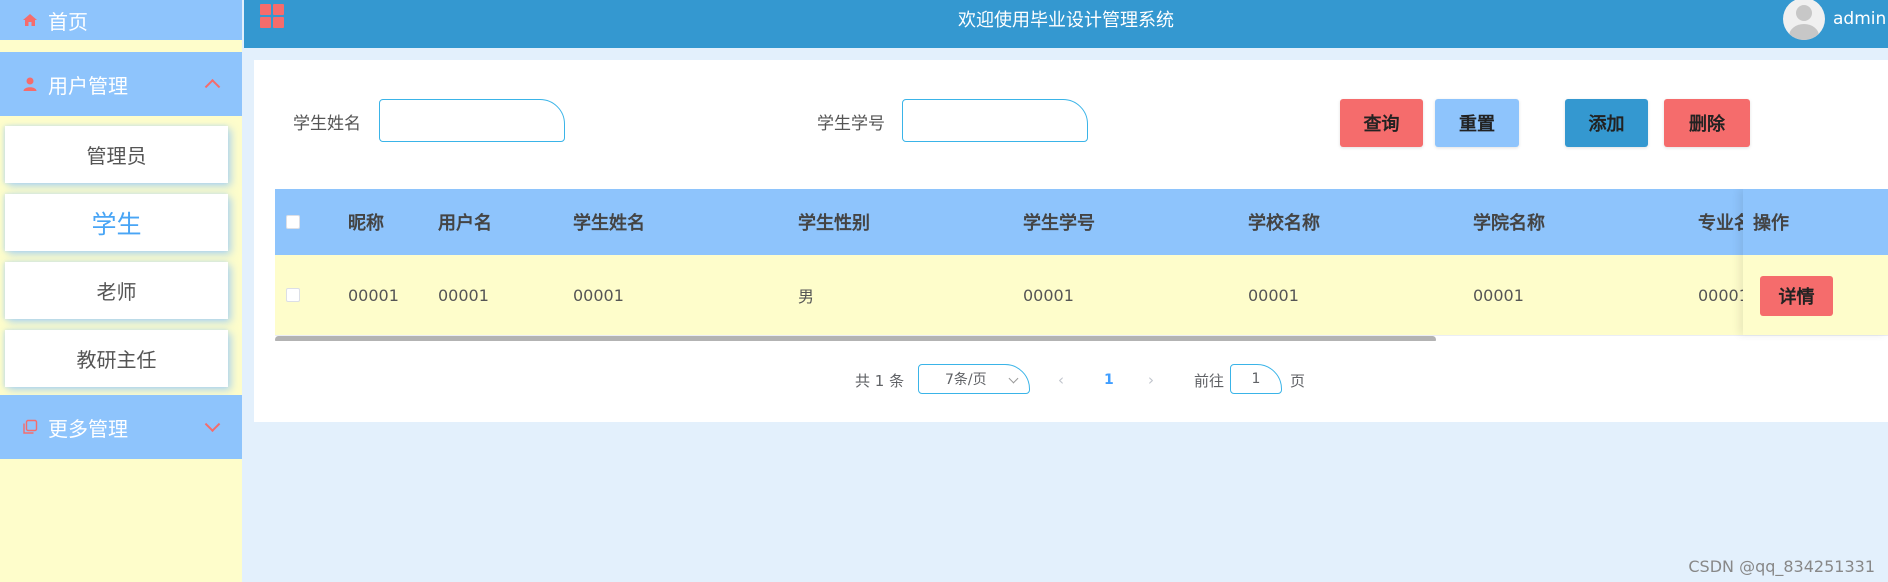 The width and height of the screenshot is (1888, 582). What do you see at coordinates (598, 295) in the screenshot?
I see `table-cell-student-name: 00001` at bounding box center [598, 295].